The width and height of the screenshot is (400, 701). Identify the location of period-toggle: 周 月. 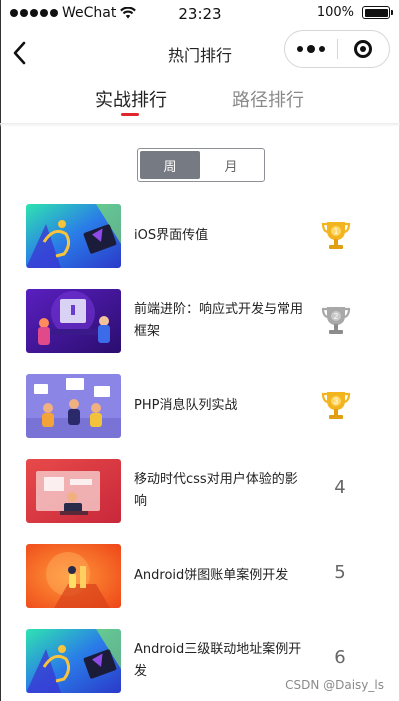
(201, 165).